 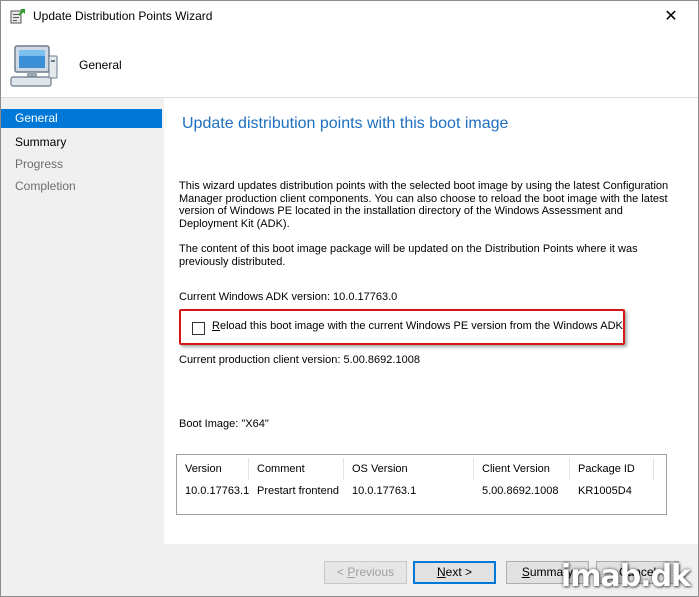 What do you see at coordinates (605, 491) in the screenshot?
I see `cell-package-id: KR1005D4` at bounding box center [605, 491].